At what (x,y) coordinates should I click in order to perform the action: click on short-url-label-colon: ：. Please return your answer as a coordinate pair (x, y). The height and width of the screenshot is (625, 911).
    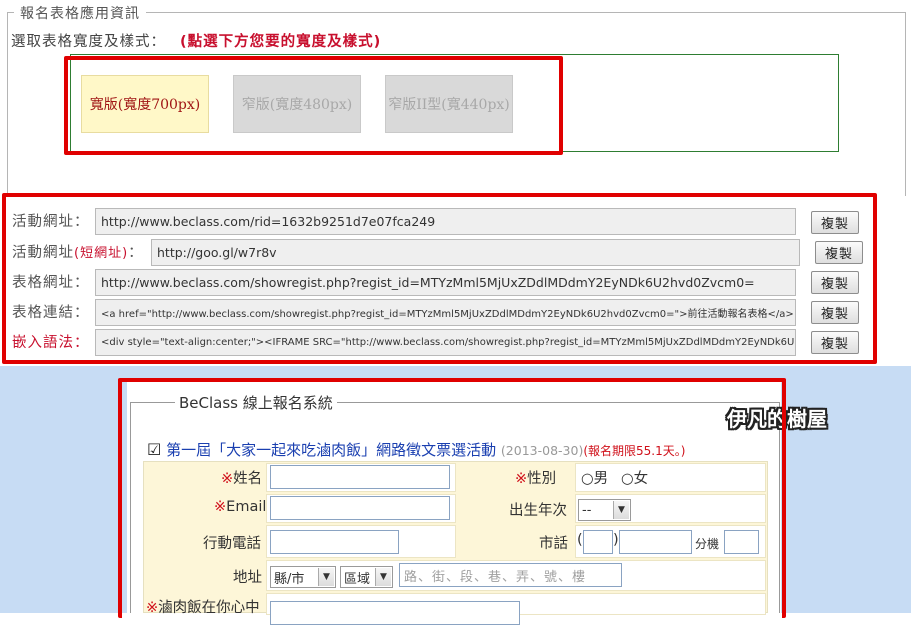
    Looking at the image, I should click on (136, 253).